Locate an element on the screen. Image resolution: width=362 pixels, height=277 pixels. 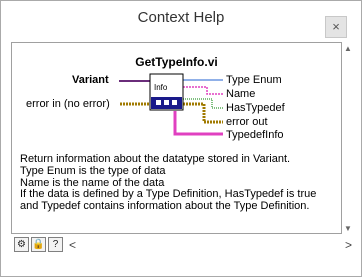
detailed-help-icon: ⚙ is located at coordinates (21, 244).